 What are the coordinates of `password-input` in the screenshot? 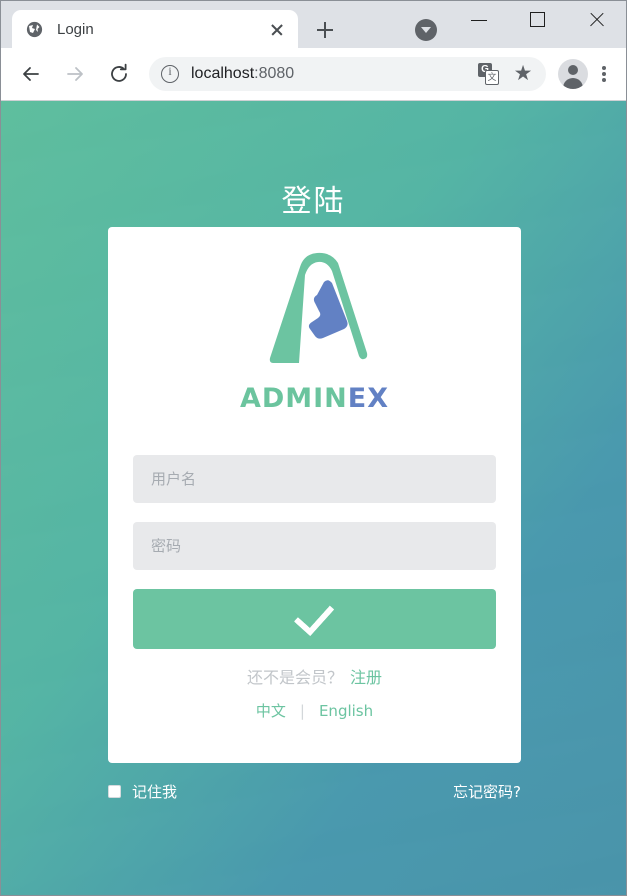 It's located at (314, 546).